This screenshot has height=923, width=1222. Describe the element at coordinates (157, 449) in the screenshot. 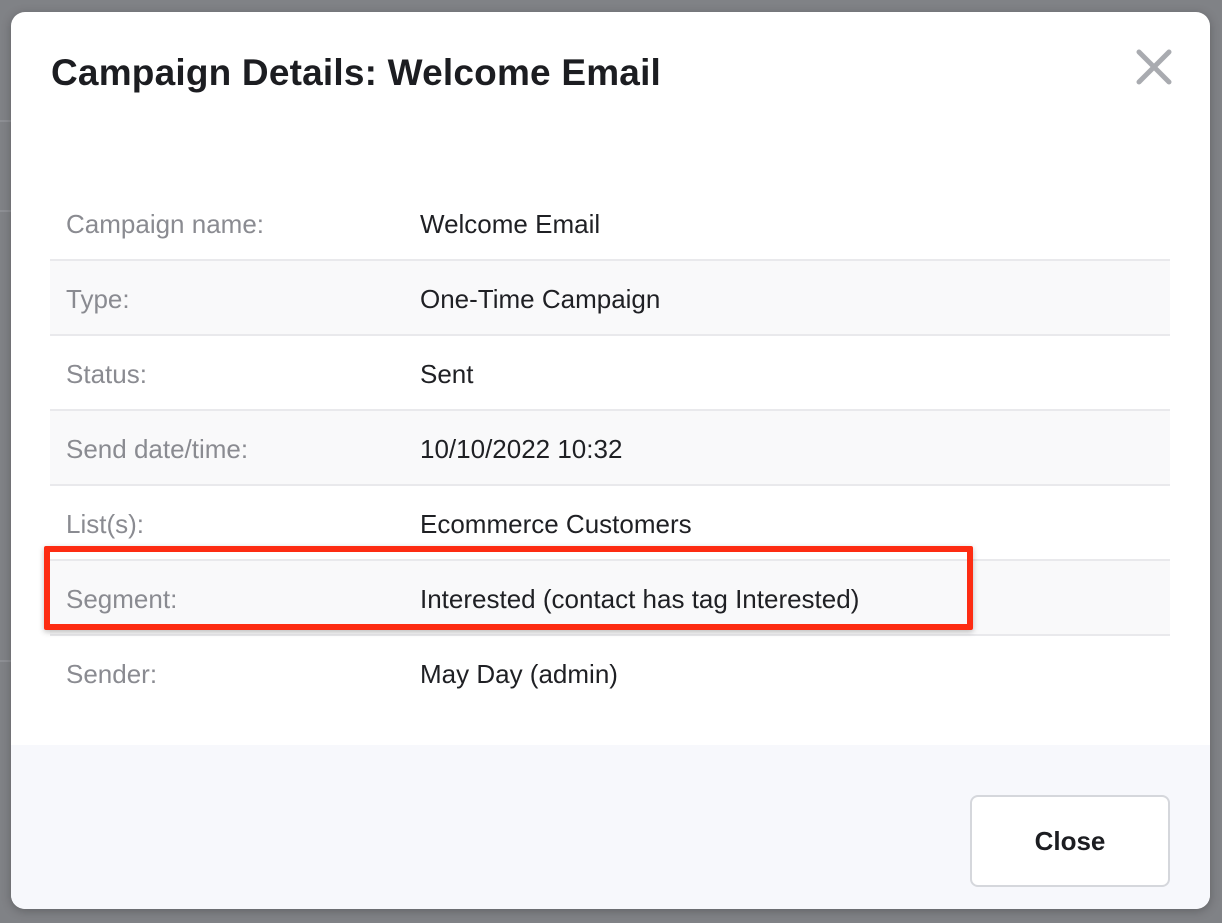

I see `detail-label: Send date/time:` at that location.